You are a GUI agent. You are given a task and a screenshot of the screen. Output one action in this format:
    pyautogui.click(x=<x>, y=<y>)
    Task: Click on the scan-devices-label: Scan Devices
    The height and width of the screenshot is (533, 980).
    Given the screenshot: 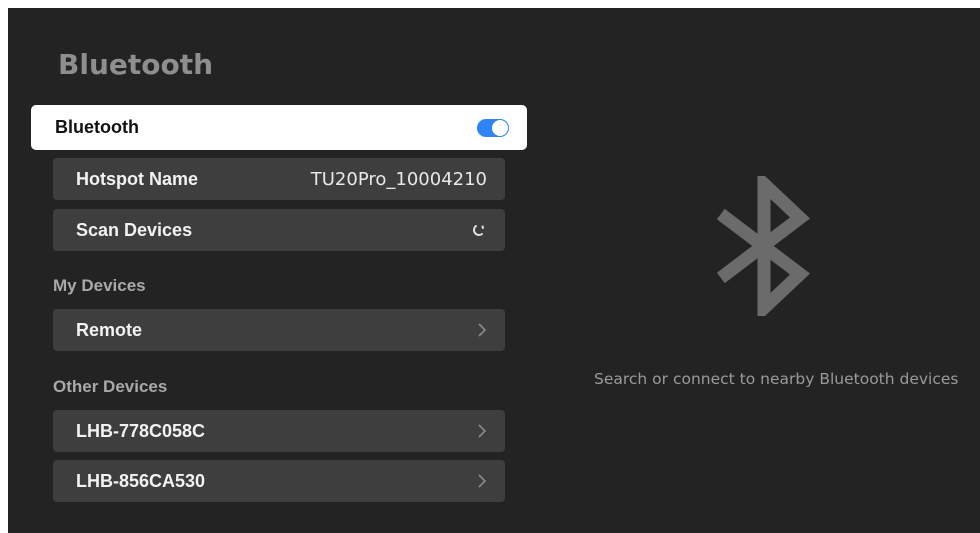 What is the action you would take?
    pyautogui.click(x=134, y=229)
    